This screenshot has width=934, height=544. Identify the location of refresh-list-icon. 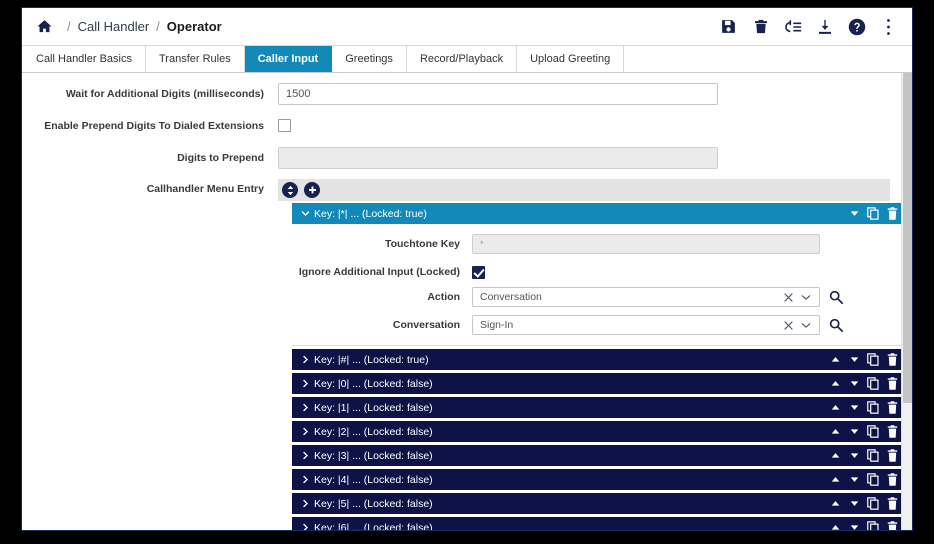
(792, 26).